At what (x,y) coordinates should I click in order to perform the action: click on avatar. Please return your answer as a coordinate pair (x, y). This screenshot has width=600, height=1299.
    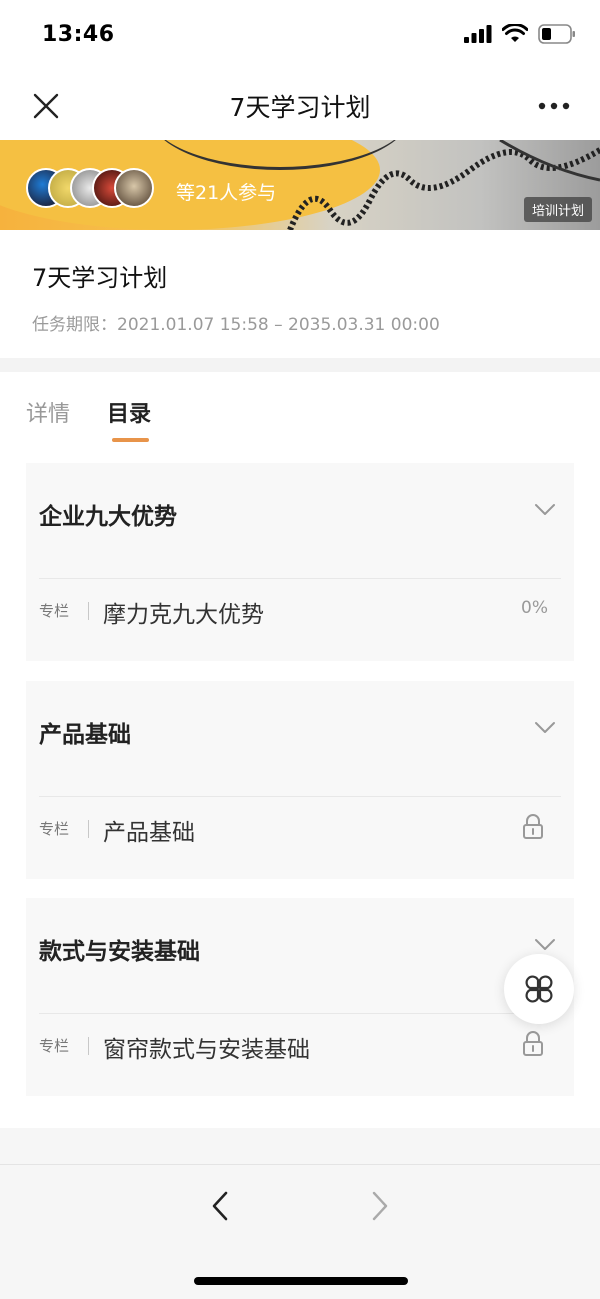
    Looking at the image, I should click on (134, 188).